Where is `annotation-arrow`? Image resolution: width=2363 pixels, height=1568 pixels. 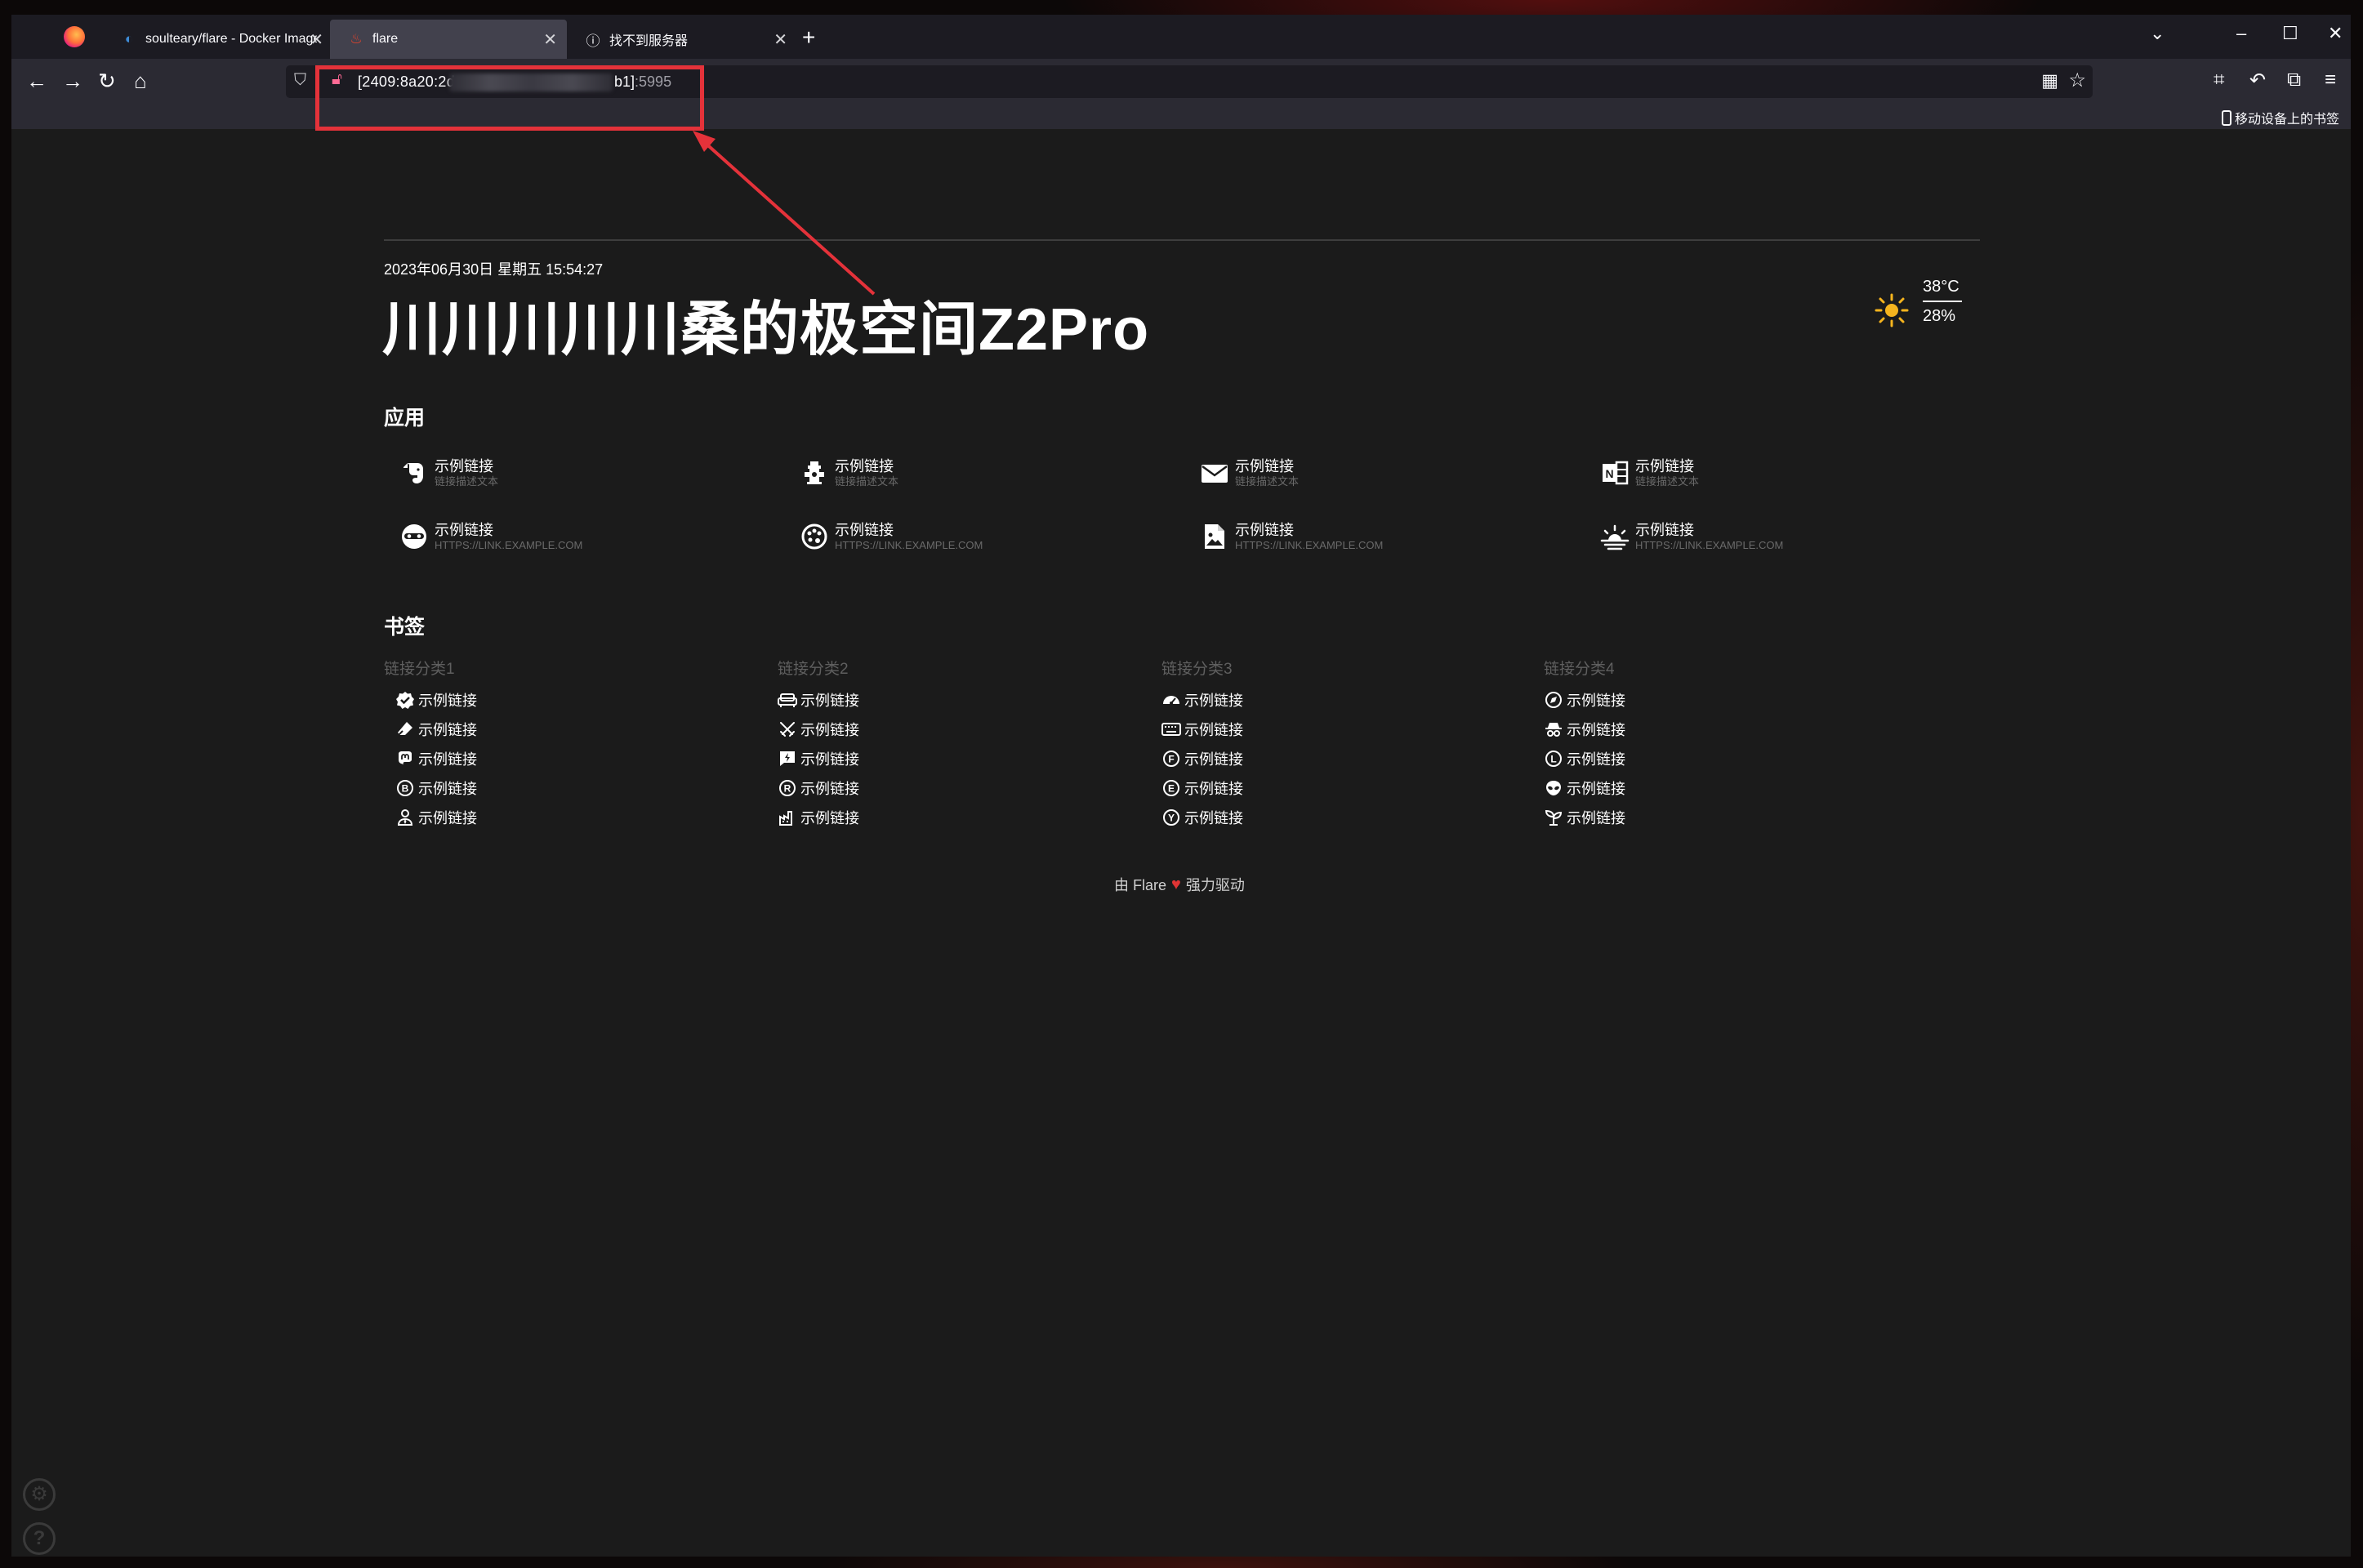 annotation-arrow is located at coordinates (785, 213).